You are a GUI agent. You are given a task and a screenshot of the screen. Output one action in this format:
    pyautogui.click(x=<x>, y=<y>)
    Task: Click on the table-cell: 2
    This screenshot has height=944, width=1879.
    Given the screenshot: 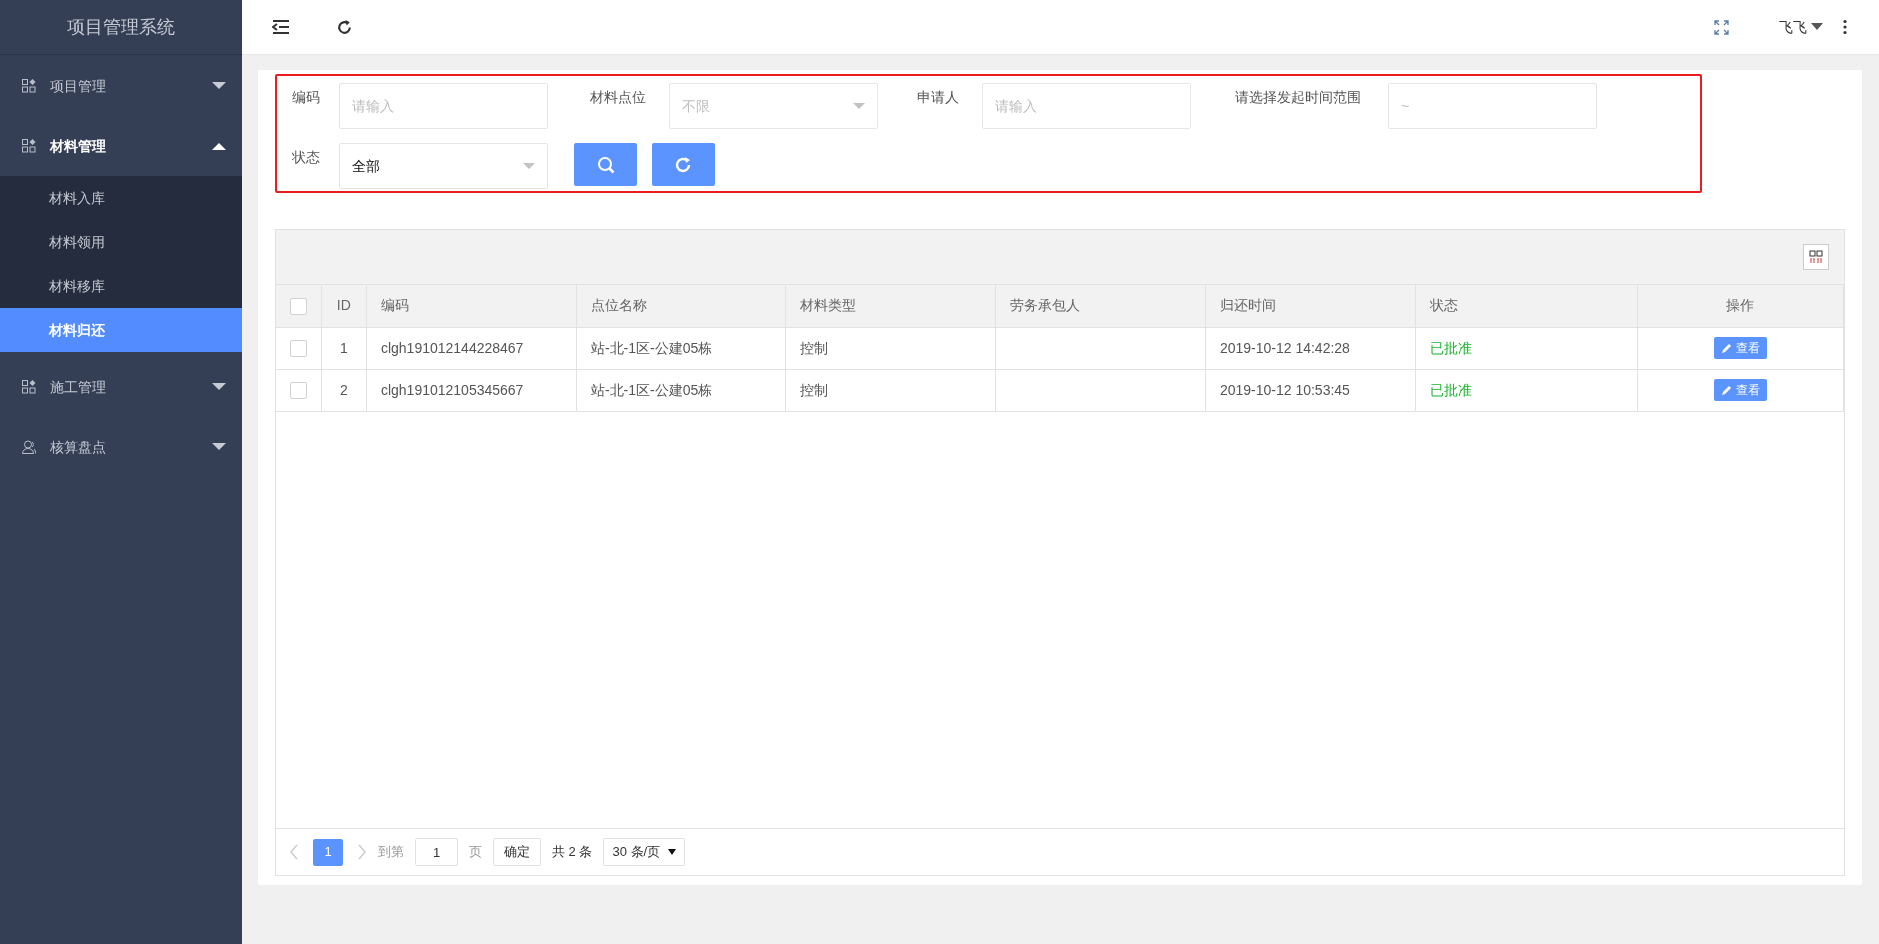 What is the action you would take?
    pyautogui.click(x=343, y=389)
    